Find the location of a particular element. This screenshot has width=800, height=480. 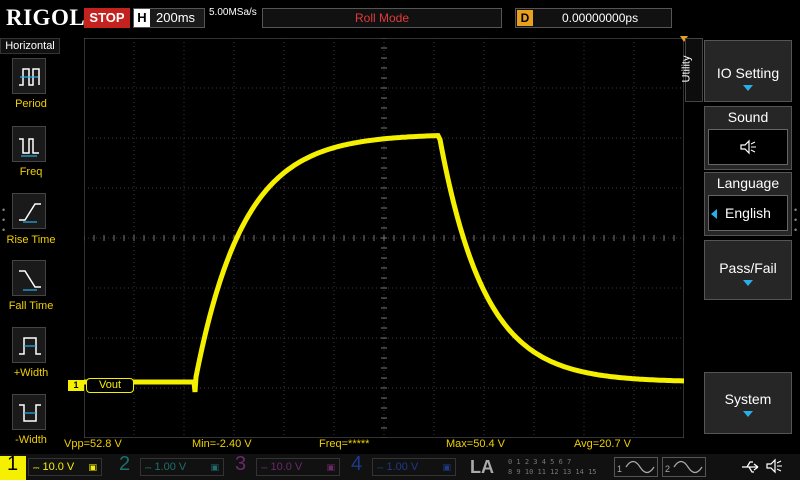

language-value-box: English is located at coordinates (748, 213).